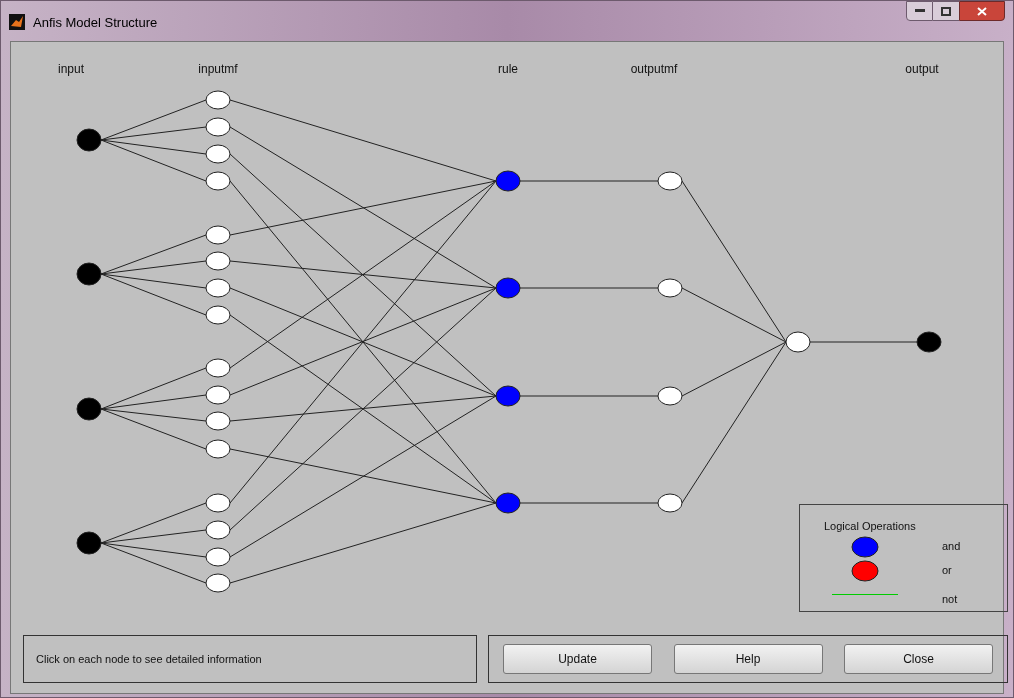 This screenshot has width=1014, height=698. Describe the element at coordinates (870, 526) in the screenshot. I see `legend-title: Logical Operations` at that location.